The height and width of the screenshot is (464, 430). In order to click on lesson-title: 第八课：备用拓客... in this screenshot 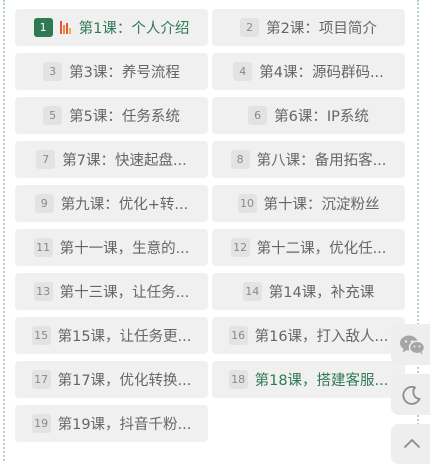, I will do `click(321, 161)`.